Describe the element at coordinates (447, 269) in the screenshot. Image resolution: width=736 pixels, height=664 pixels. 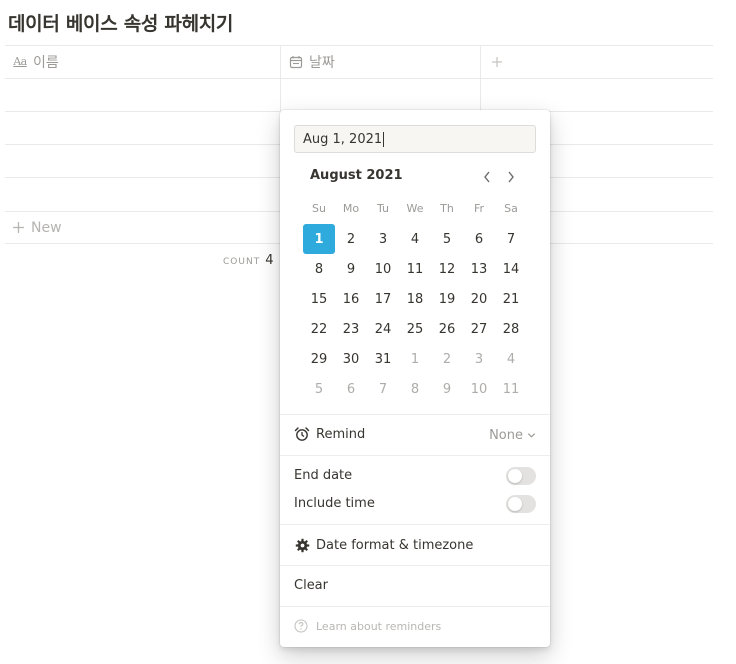
I see `calendar-day: 12` at that location.